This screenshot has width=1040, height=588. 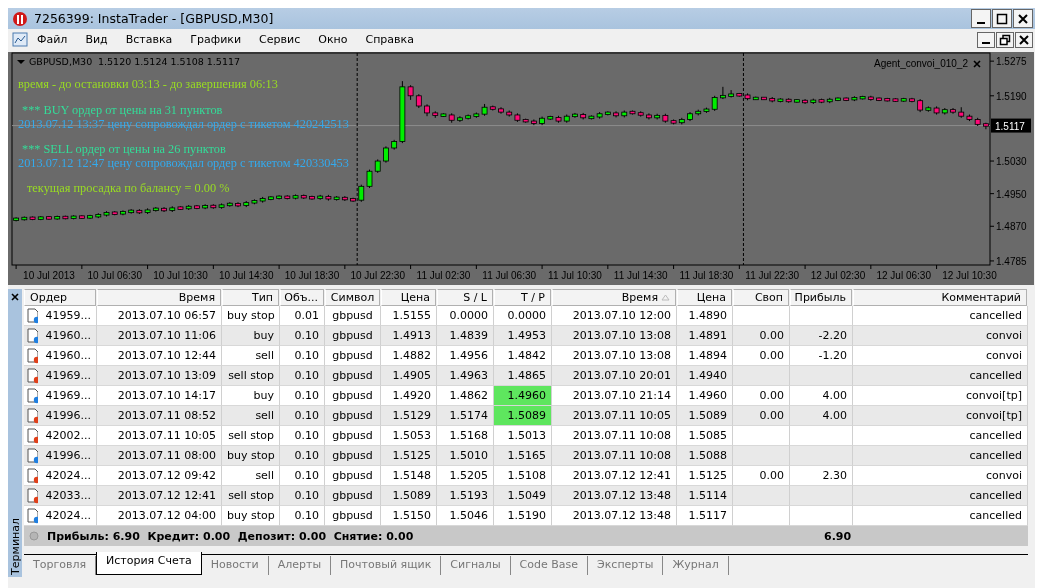 I want to click on price-tick-label: 1.4870, so click(x=1011, y=227).